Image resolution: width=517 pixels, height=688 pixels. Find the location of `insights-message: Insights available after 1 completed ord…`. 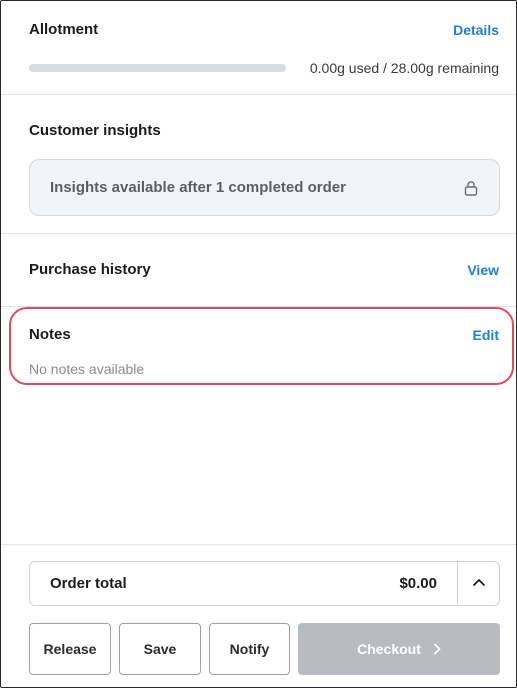

insights-message: Insights available after 1 completed ord… is located at coordinates (198, 187).